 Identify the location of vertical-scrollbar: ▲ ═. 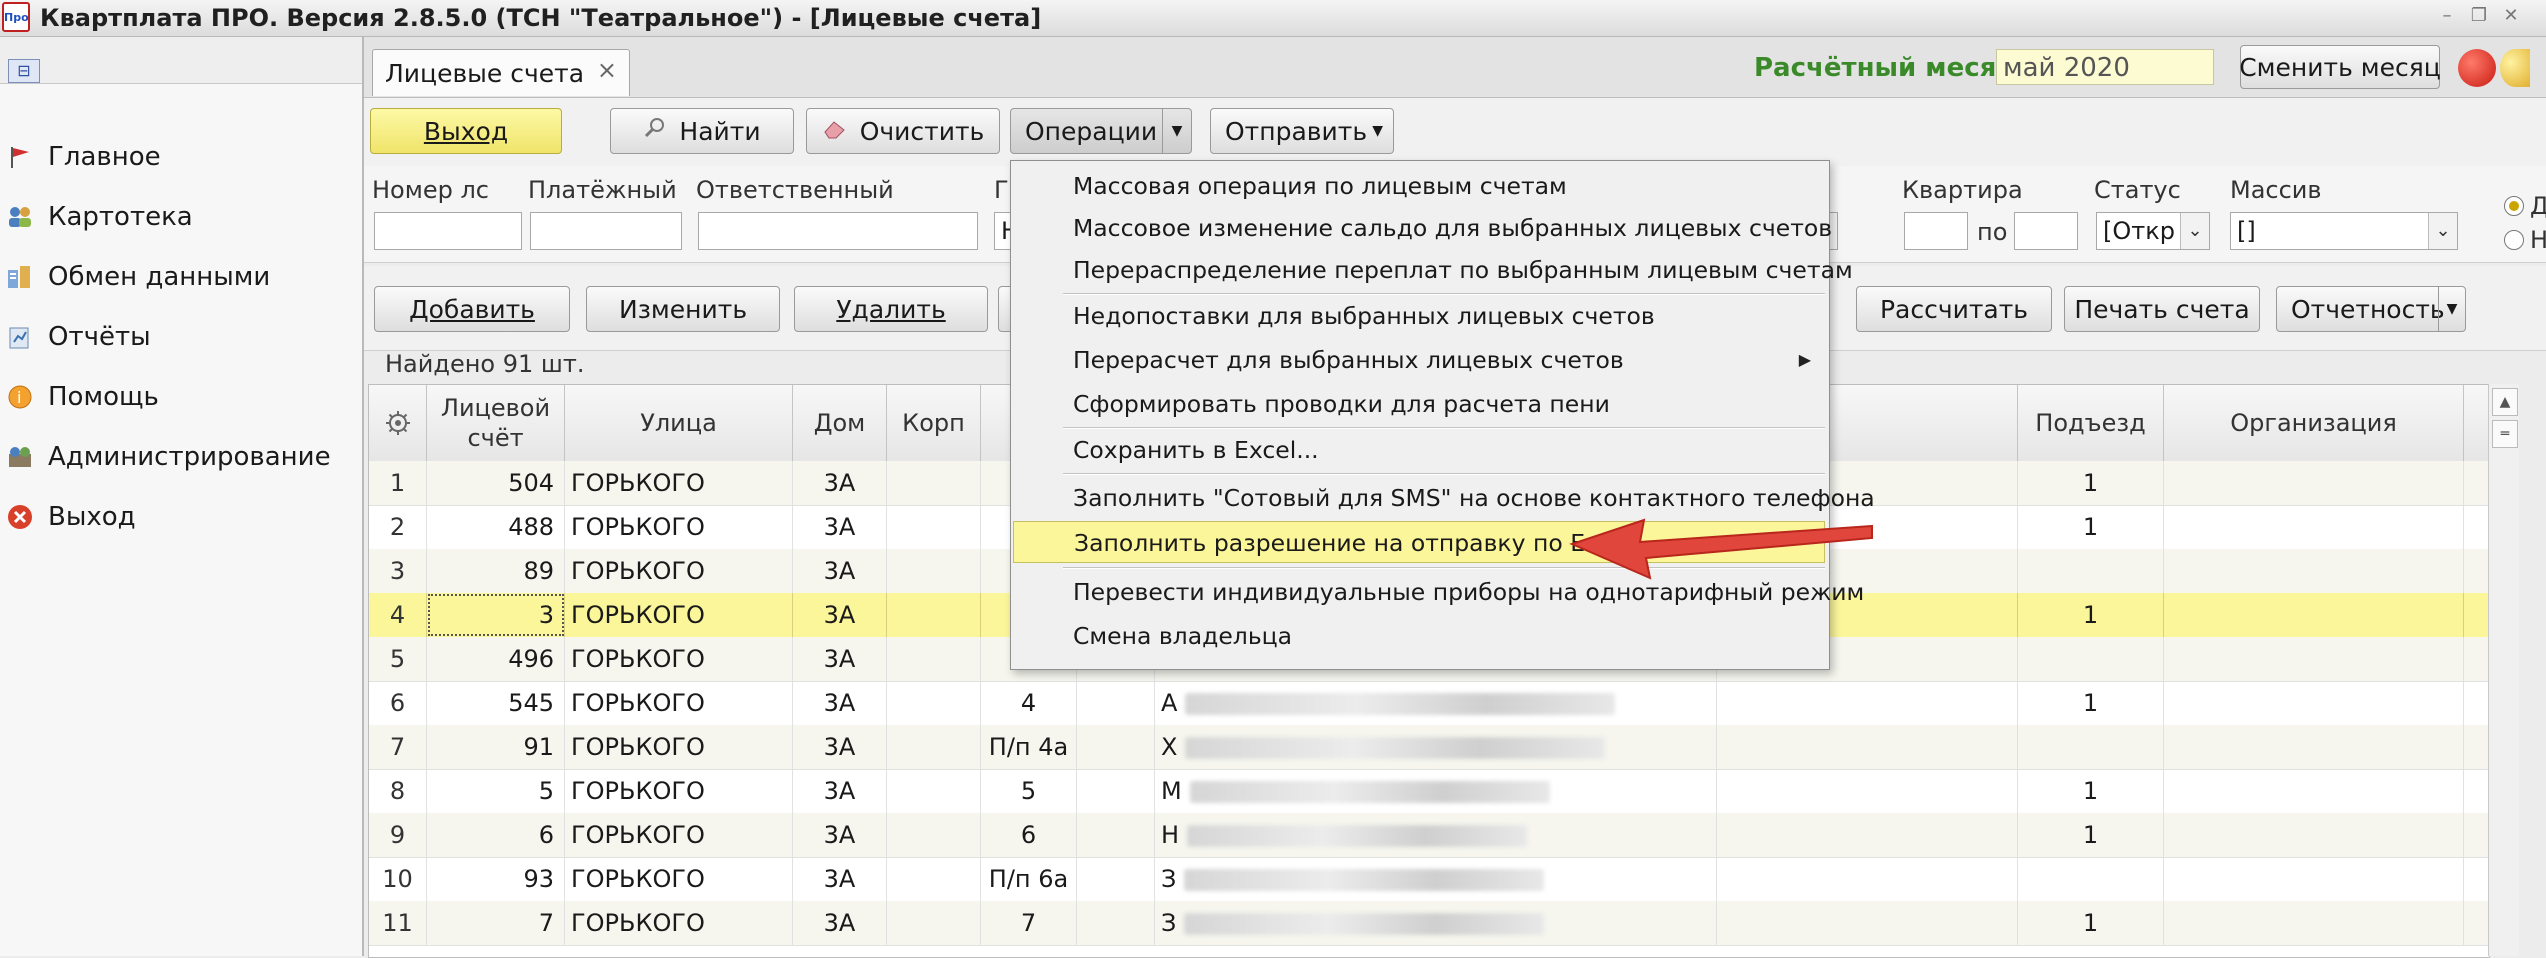
(2503, 670).